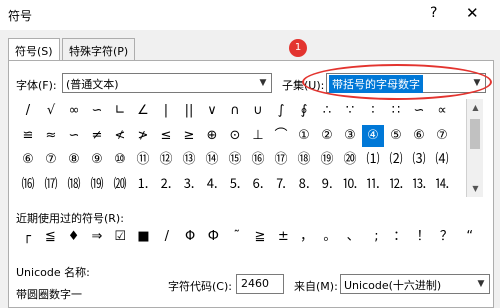 This screenshot has height=308, width=500. What do you see at coordinates (73, 237) in the screenshot?
I see `recent-symbol-cell: ♦` at bounding box center [73, 237].